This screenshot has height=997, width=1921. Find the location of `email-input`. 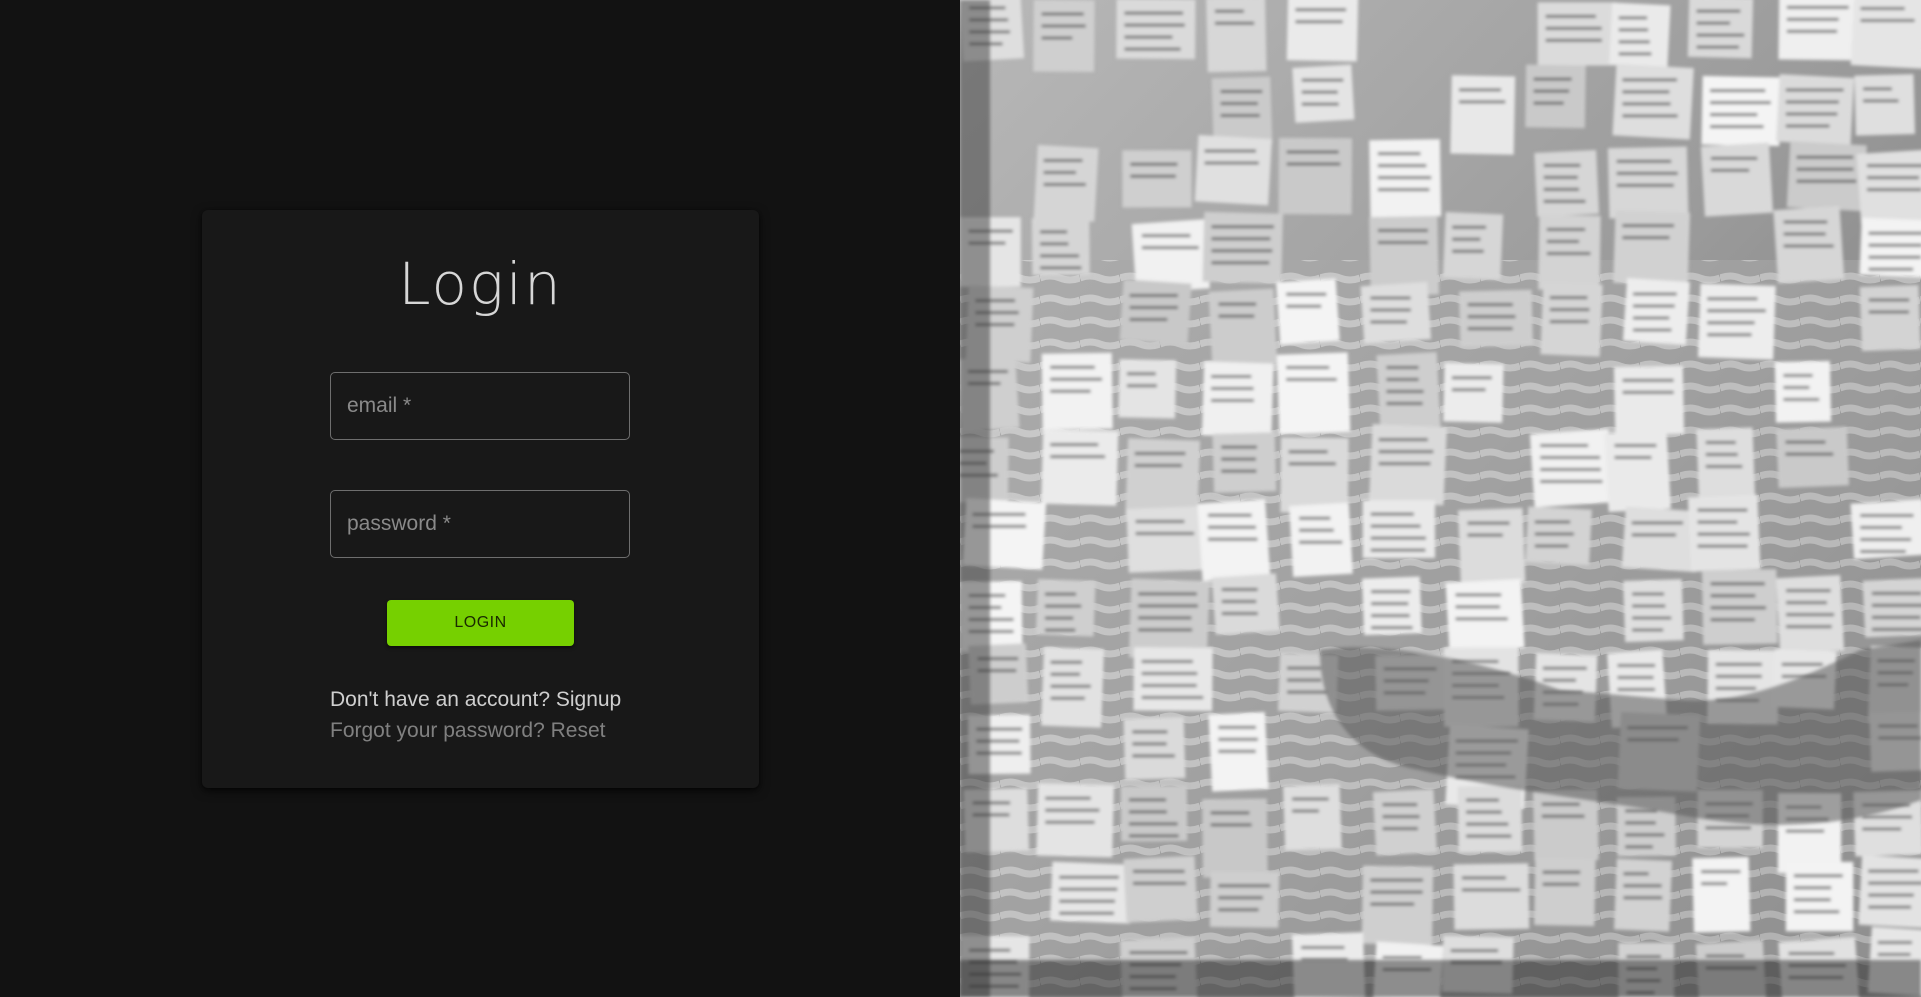

email-input is located at coordinates (480, 406).